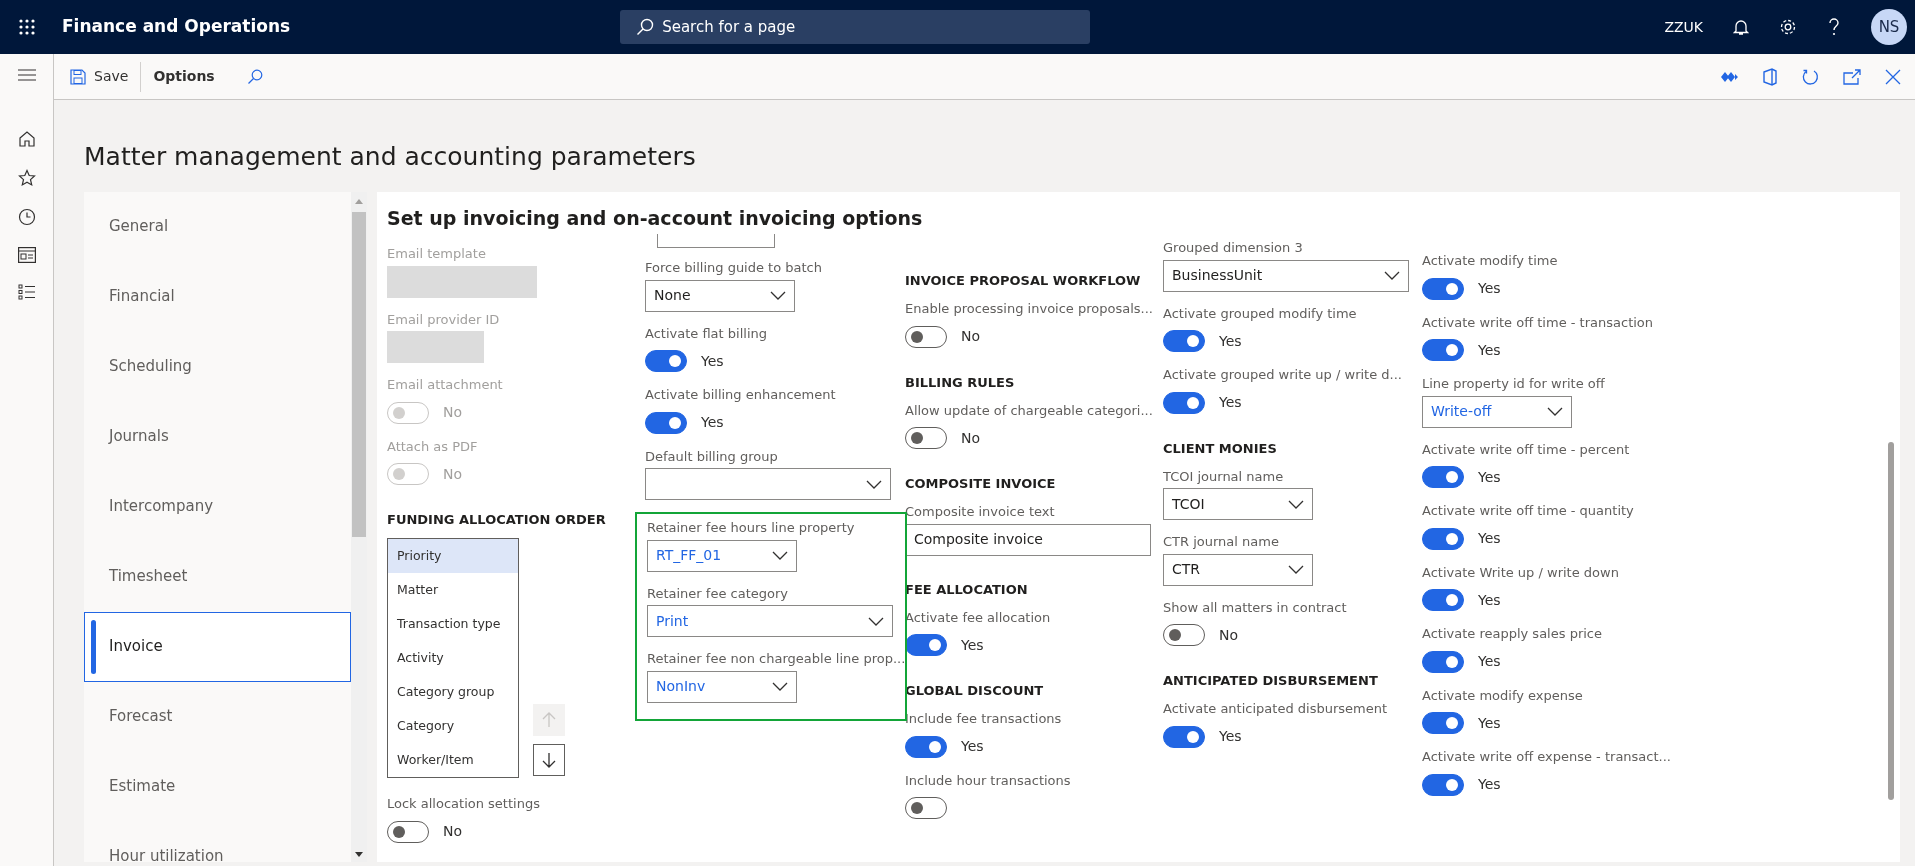  What do you see at coordinates (217, 226) in the screenshot?
I see `section-tab: General` at bounding box center [217, 226].